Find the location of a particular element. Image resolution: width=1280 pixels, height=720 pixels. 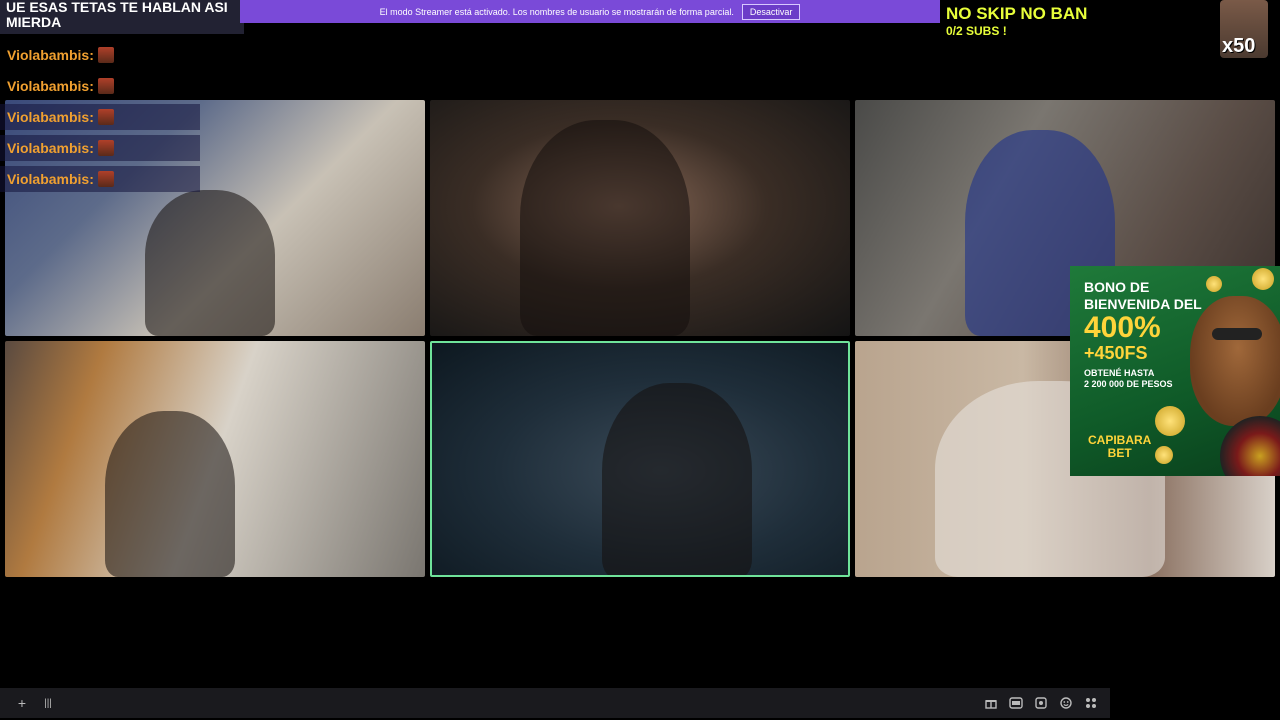

emoji-icon is located at coordinates (1066, 703).